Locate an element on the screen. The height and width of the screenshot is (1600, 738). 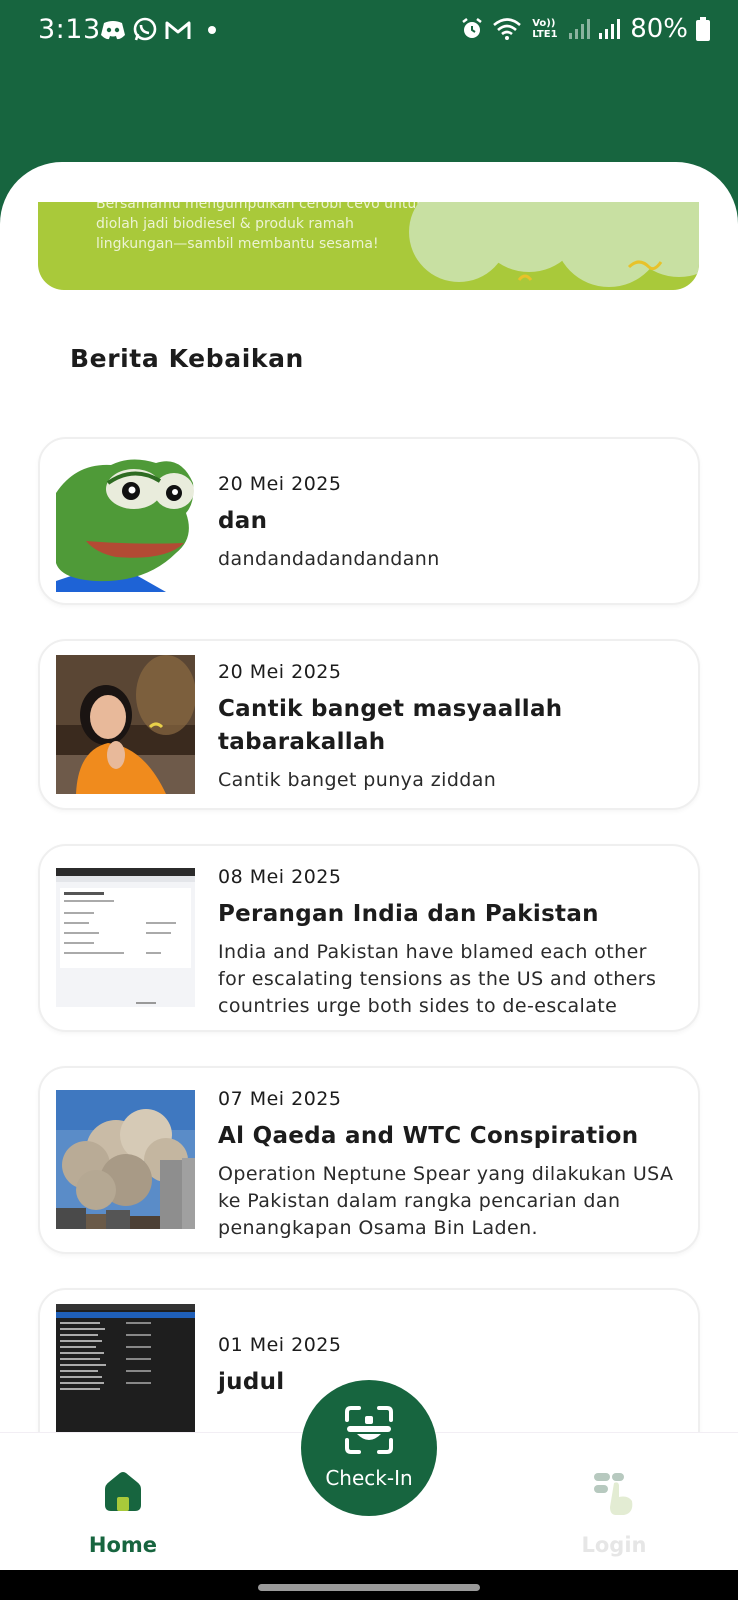
gmail-icon is located at coordinates (178, 30).